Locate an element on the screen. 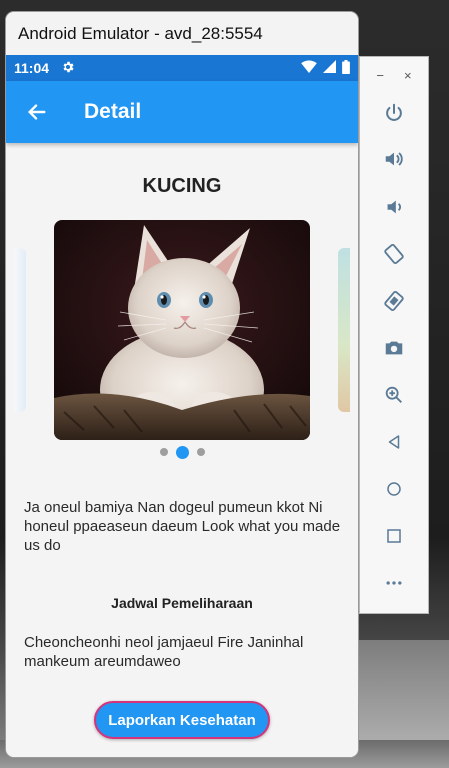 The width and height of the screenshot is (449, 768). volume-up-button is located at coordinates (394, 161).